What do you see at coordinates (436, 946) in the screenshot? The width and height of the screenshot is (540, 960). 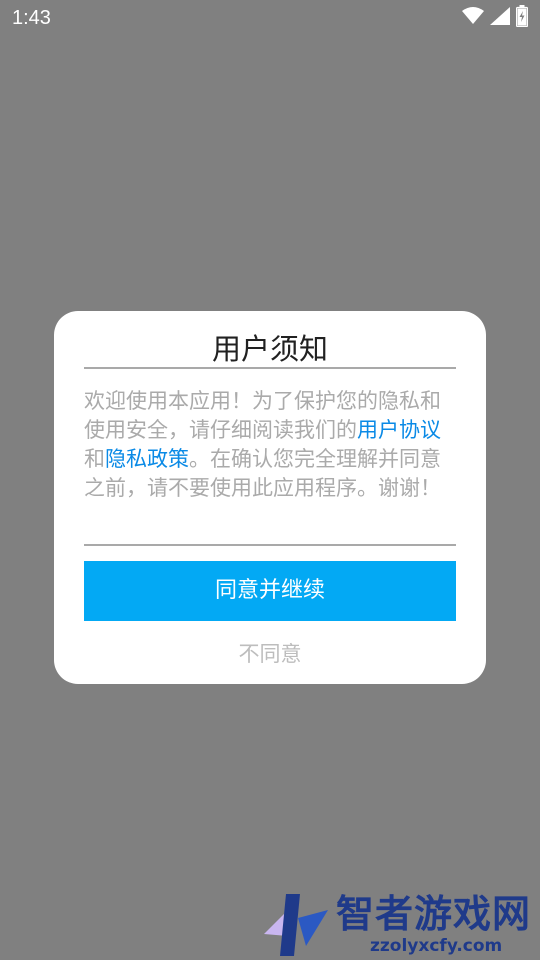 I see `watermark-url: zzolyxcfy.com` at bounding box center [436, 946].